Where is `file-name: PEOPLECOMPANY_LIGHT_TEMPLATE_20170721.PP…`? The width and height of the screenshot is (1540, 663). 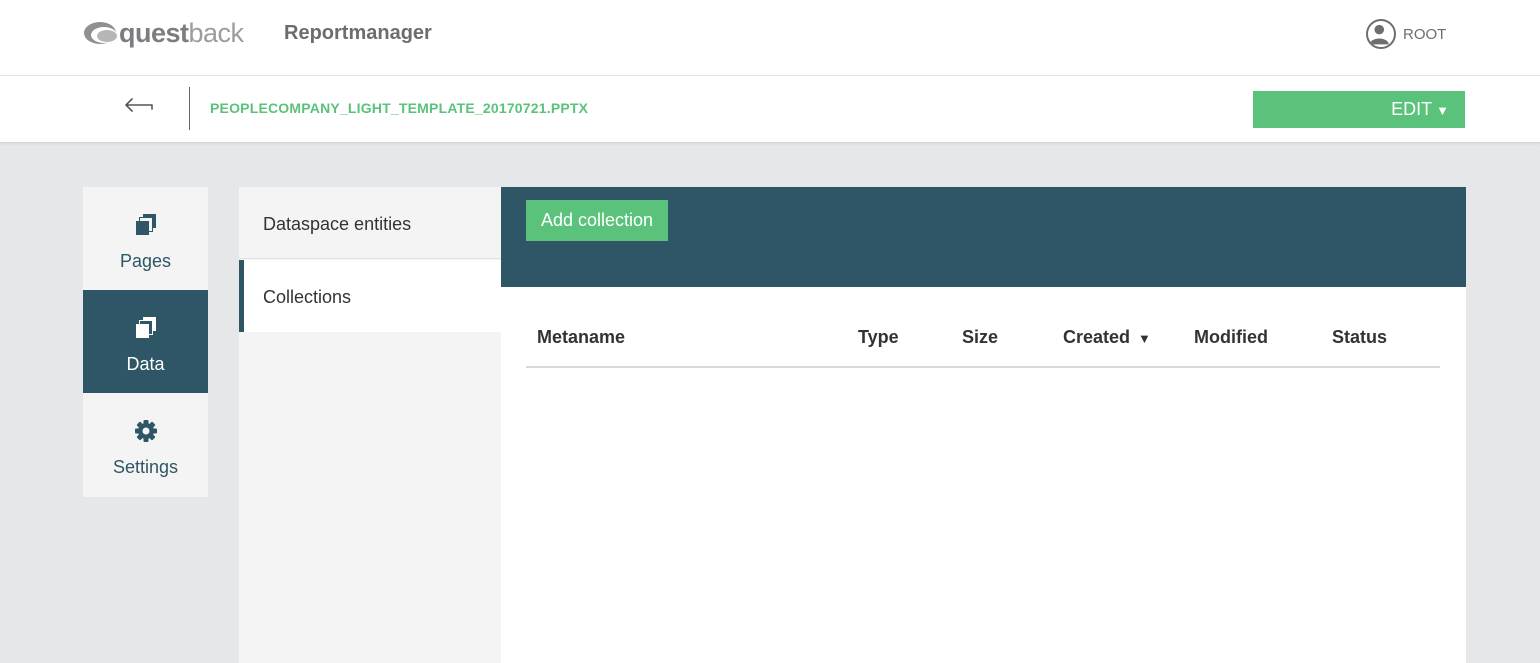 file-name: PEOPLECOMPANY_LIGHT_TEMPLATE_20170721.PP… is located at coordinates (399, 108).